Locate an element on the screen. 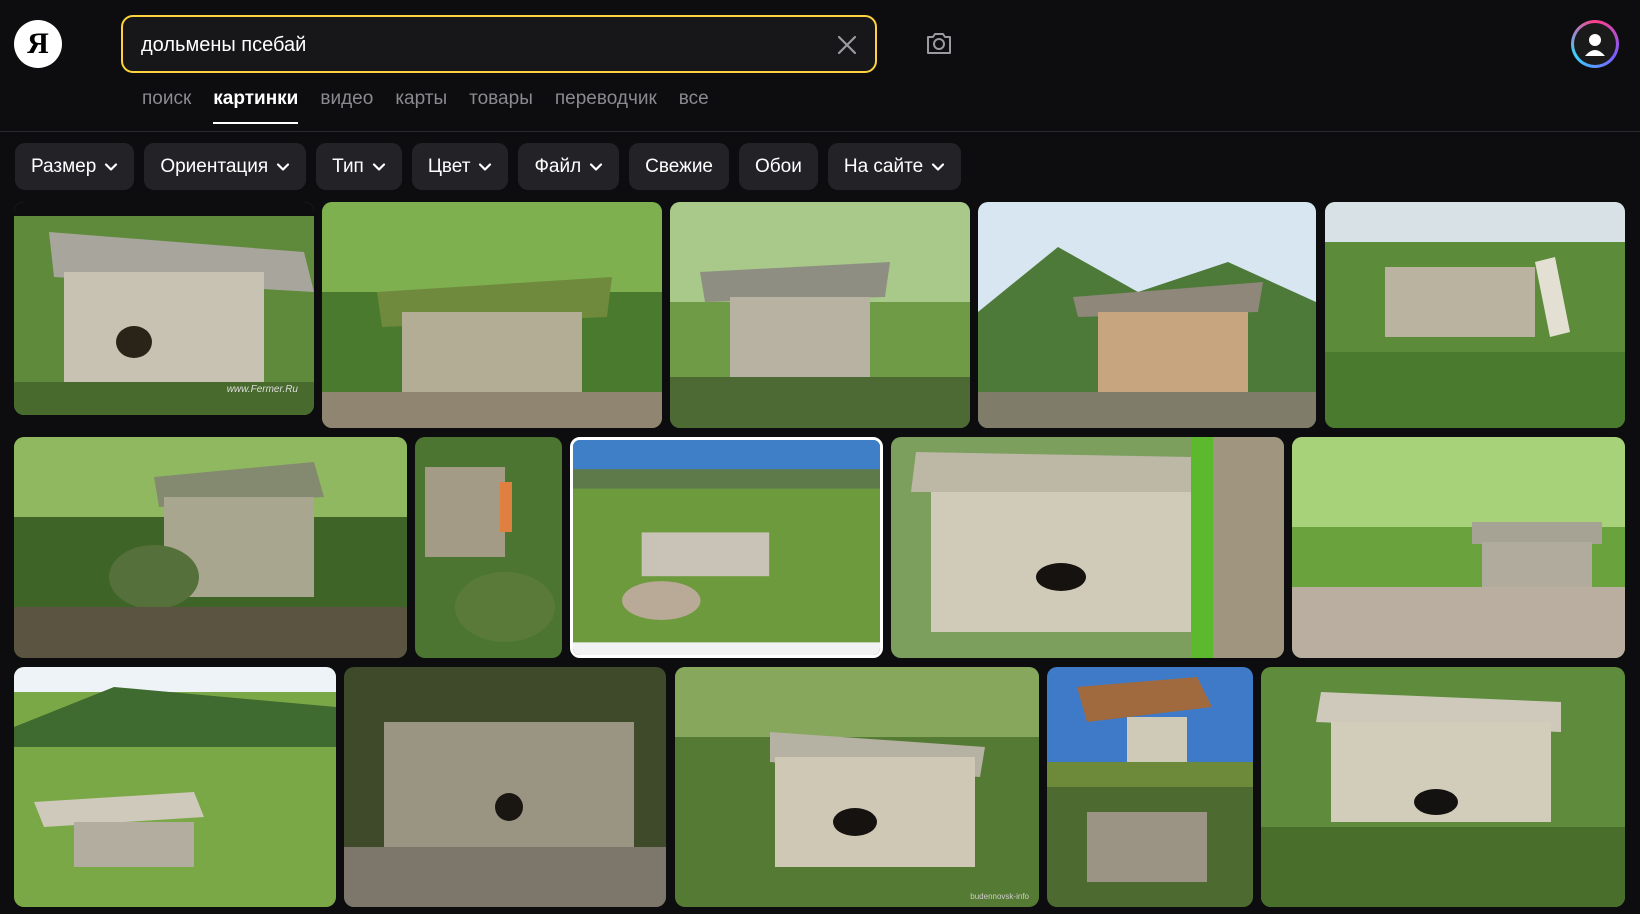 Image resolution: width=1640 pixels, height=914 pixels. filter-label: Обои is located at coordinates (778, 166).